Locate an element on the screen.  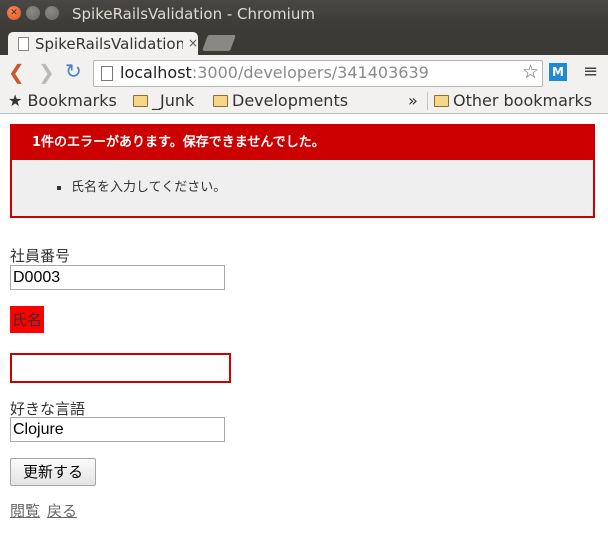
bookmarks-separator is located at coordinates (427, 101).